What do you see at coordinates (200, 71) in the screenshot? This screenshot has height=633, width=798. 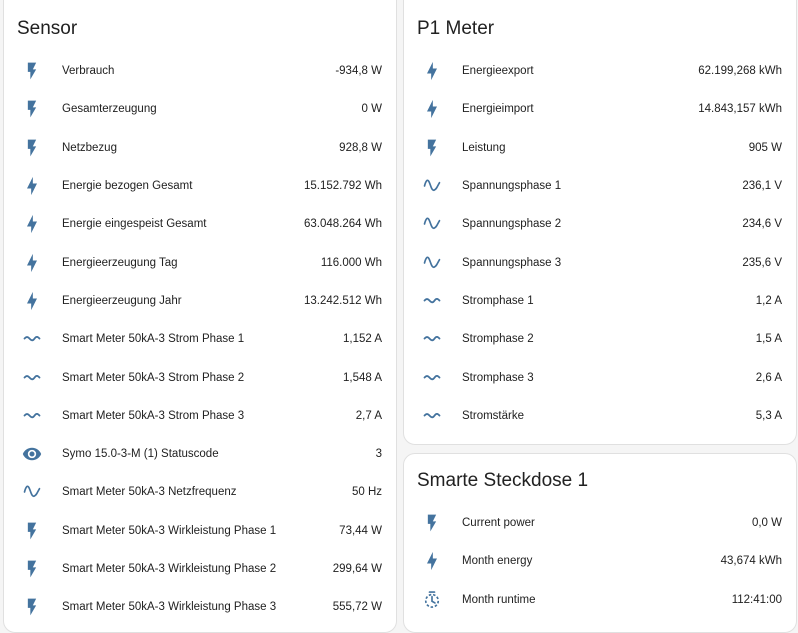 I see `entity-row: Verbrauch -934,8 W` at bounding box center [200, 71].